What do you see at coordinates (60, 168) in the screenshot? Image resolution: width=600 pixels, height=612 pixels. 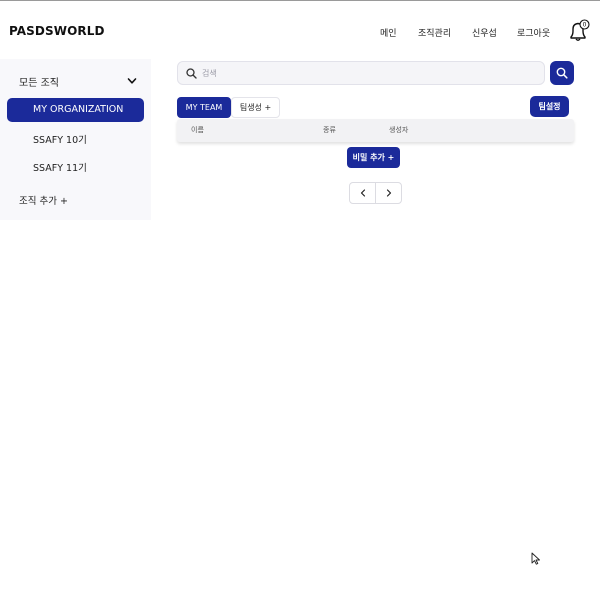 I see `sidebar-item-label: SSAFY 11기` at bounding box center [60, 168].